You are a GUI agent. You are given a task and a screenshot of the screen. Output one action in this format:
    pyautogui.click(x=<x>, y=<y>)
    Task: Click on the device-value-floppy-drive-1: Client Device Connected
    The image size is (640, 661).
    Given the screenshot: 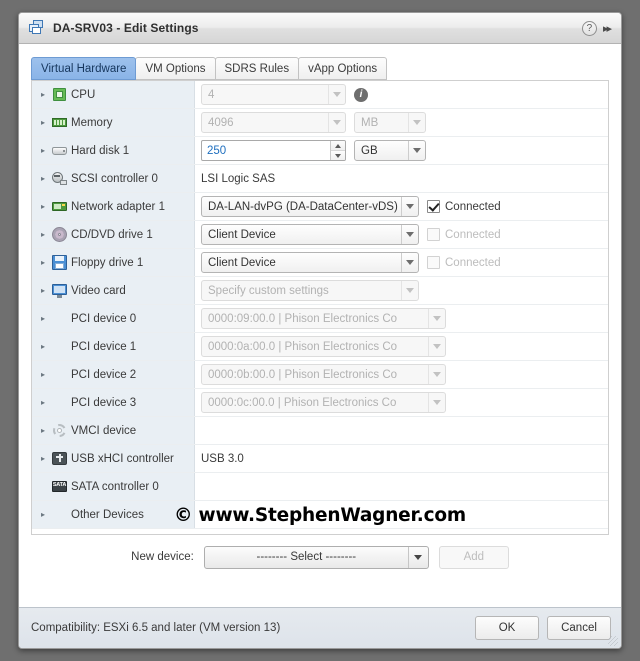 What is the action you would take?
    pyautogui.click(x=401, y=262)
    